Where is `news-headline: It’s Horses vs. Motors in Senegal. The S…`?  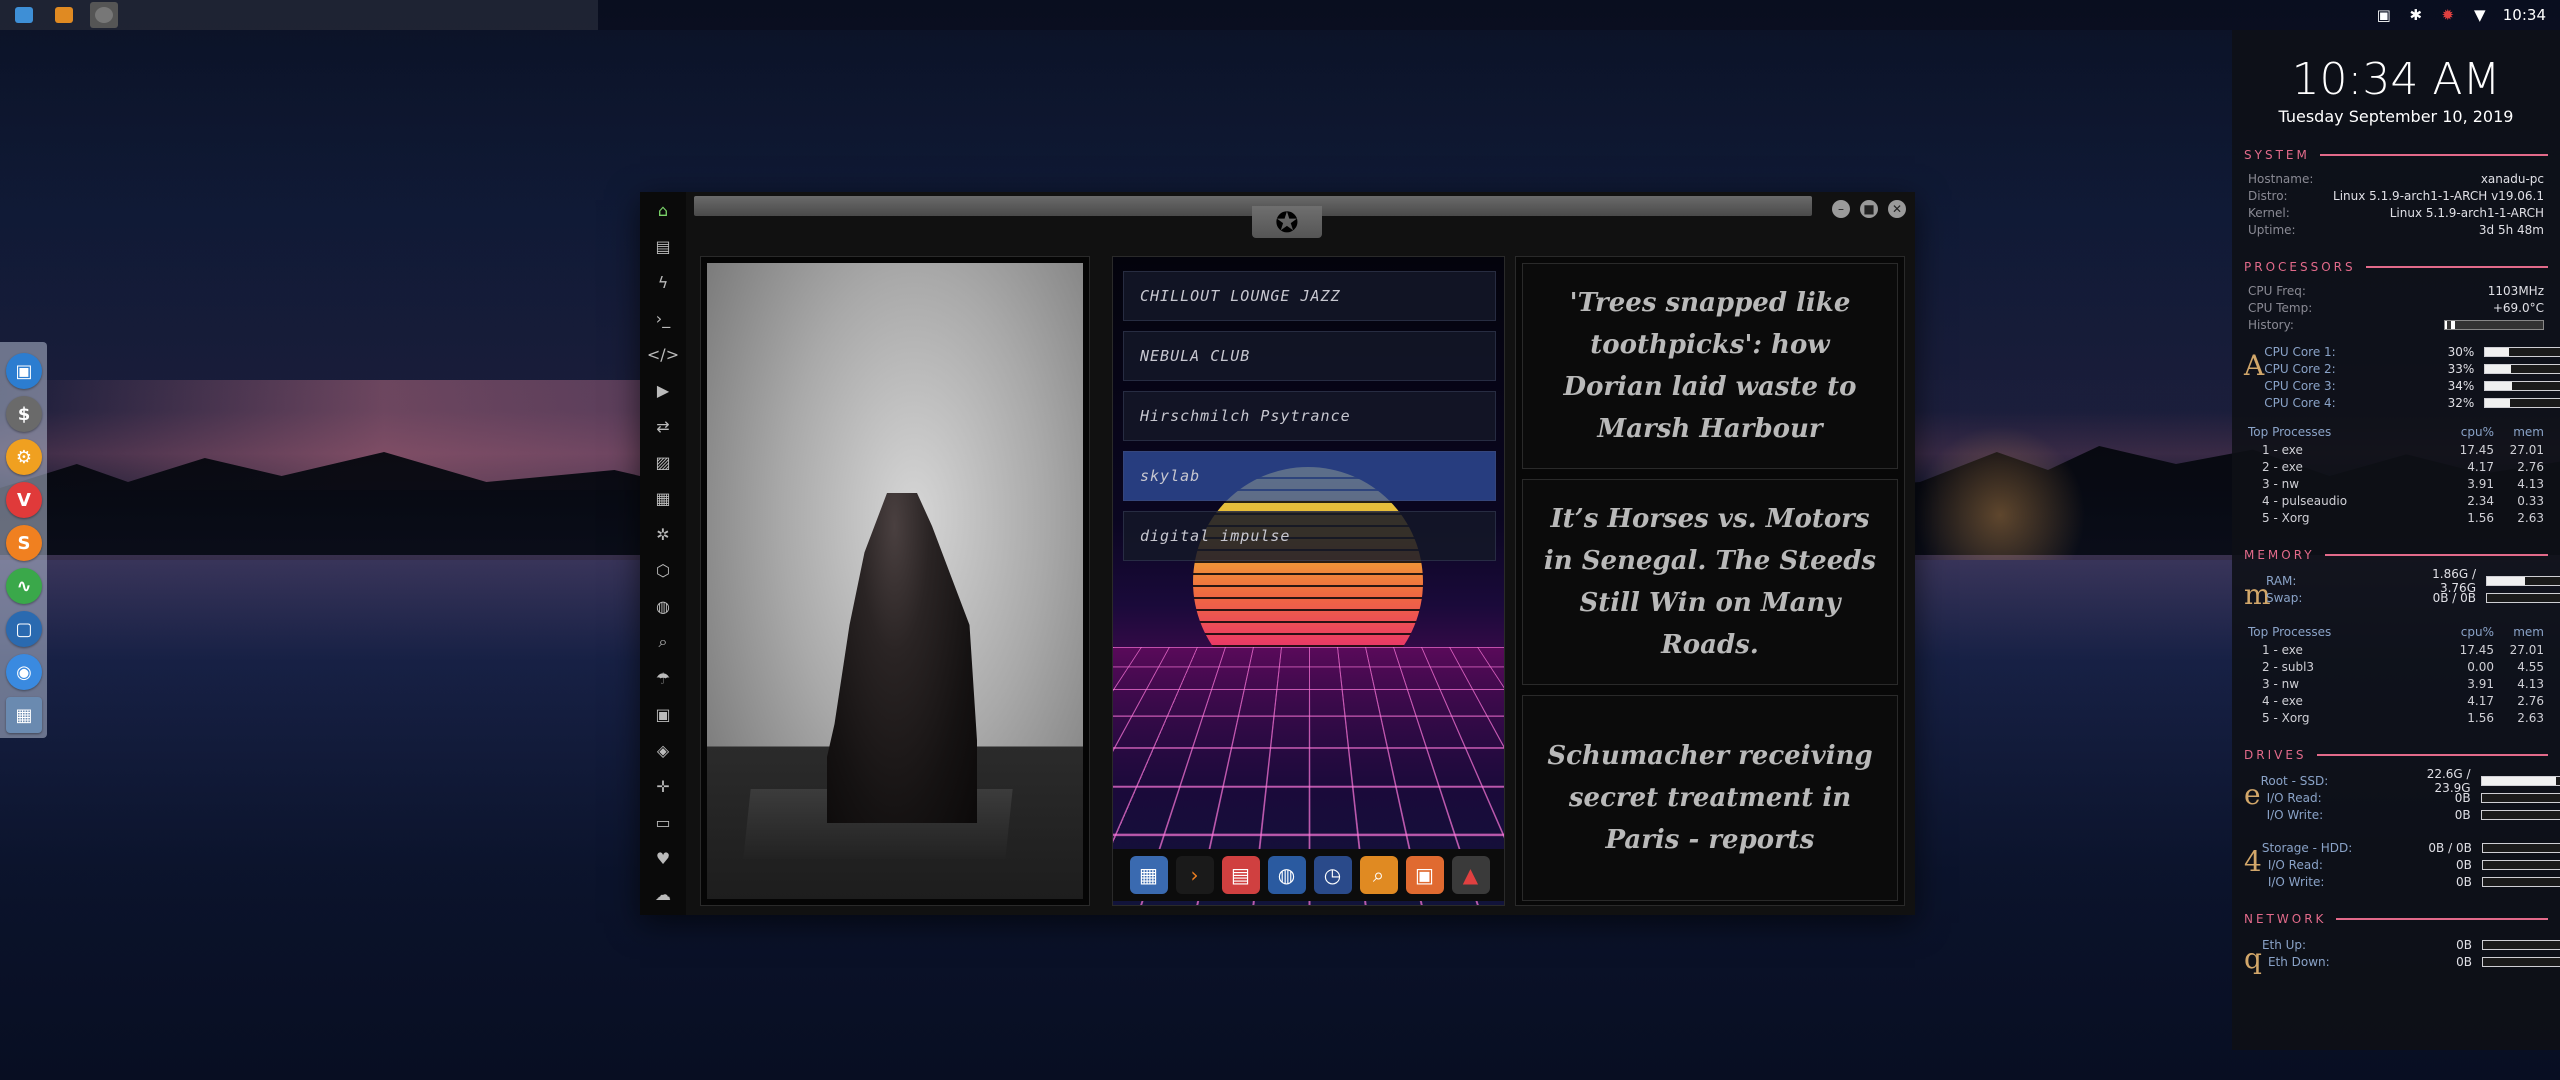 news-headline: It’s Horses vs. Motors in Senegal. The S… is located at coordinates (1710, 582).